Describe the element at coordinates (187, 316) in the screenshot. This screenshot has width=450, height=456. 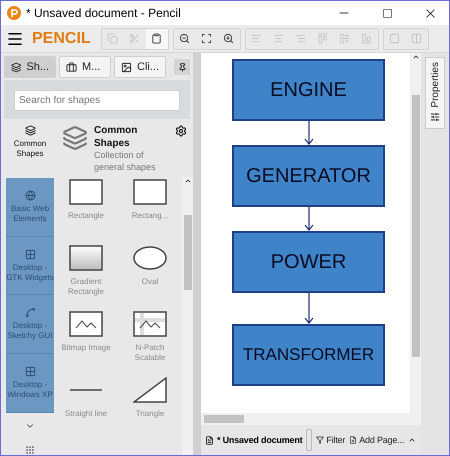
I see `scrollbar` at that location.